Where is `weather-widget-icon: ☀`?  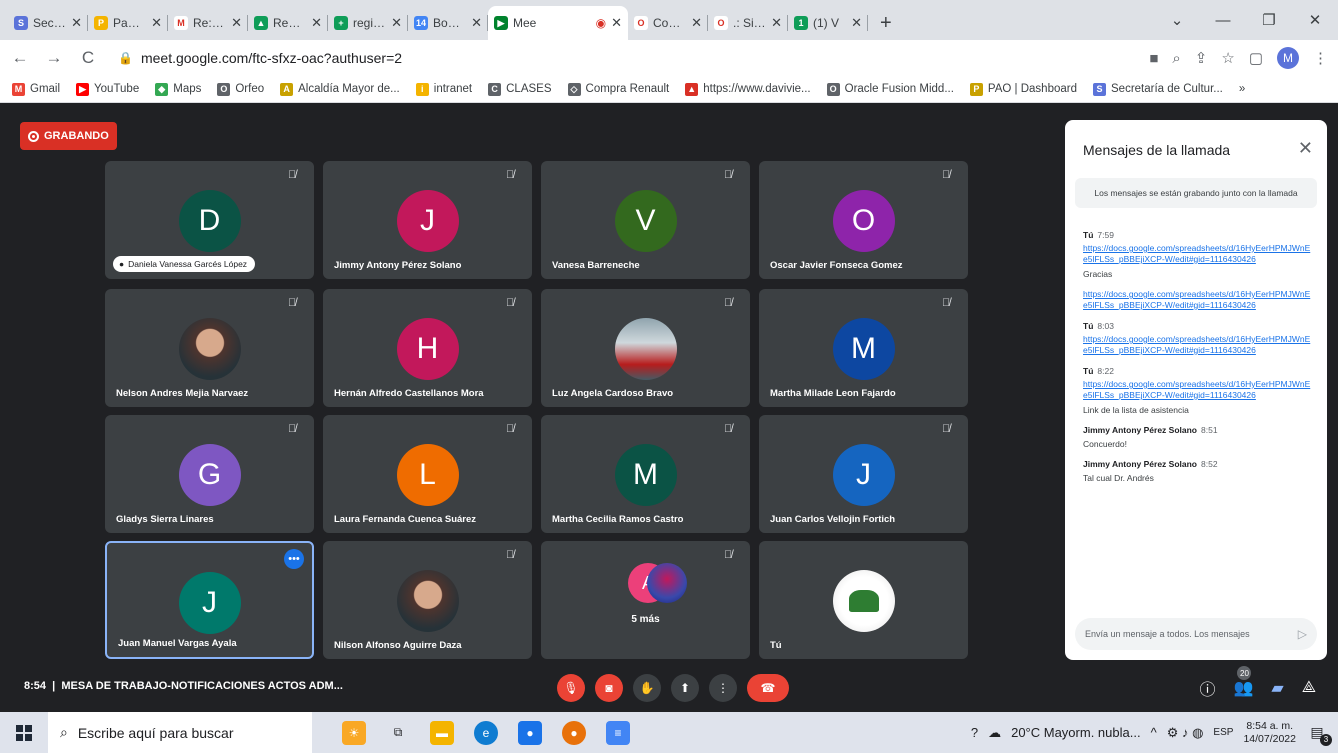 weather-widget-icon: ☀ is located at coordinates (354, 732).